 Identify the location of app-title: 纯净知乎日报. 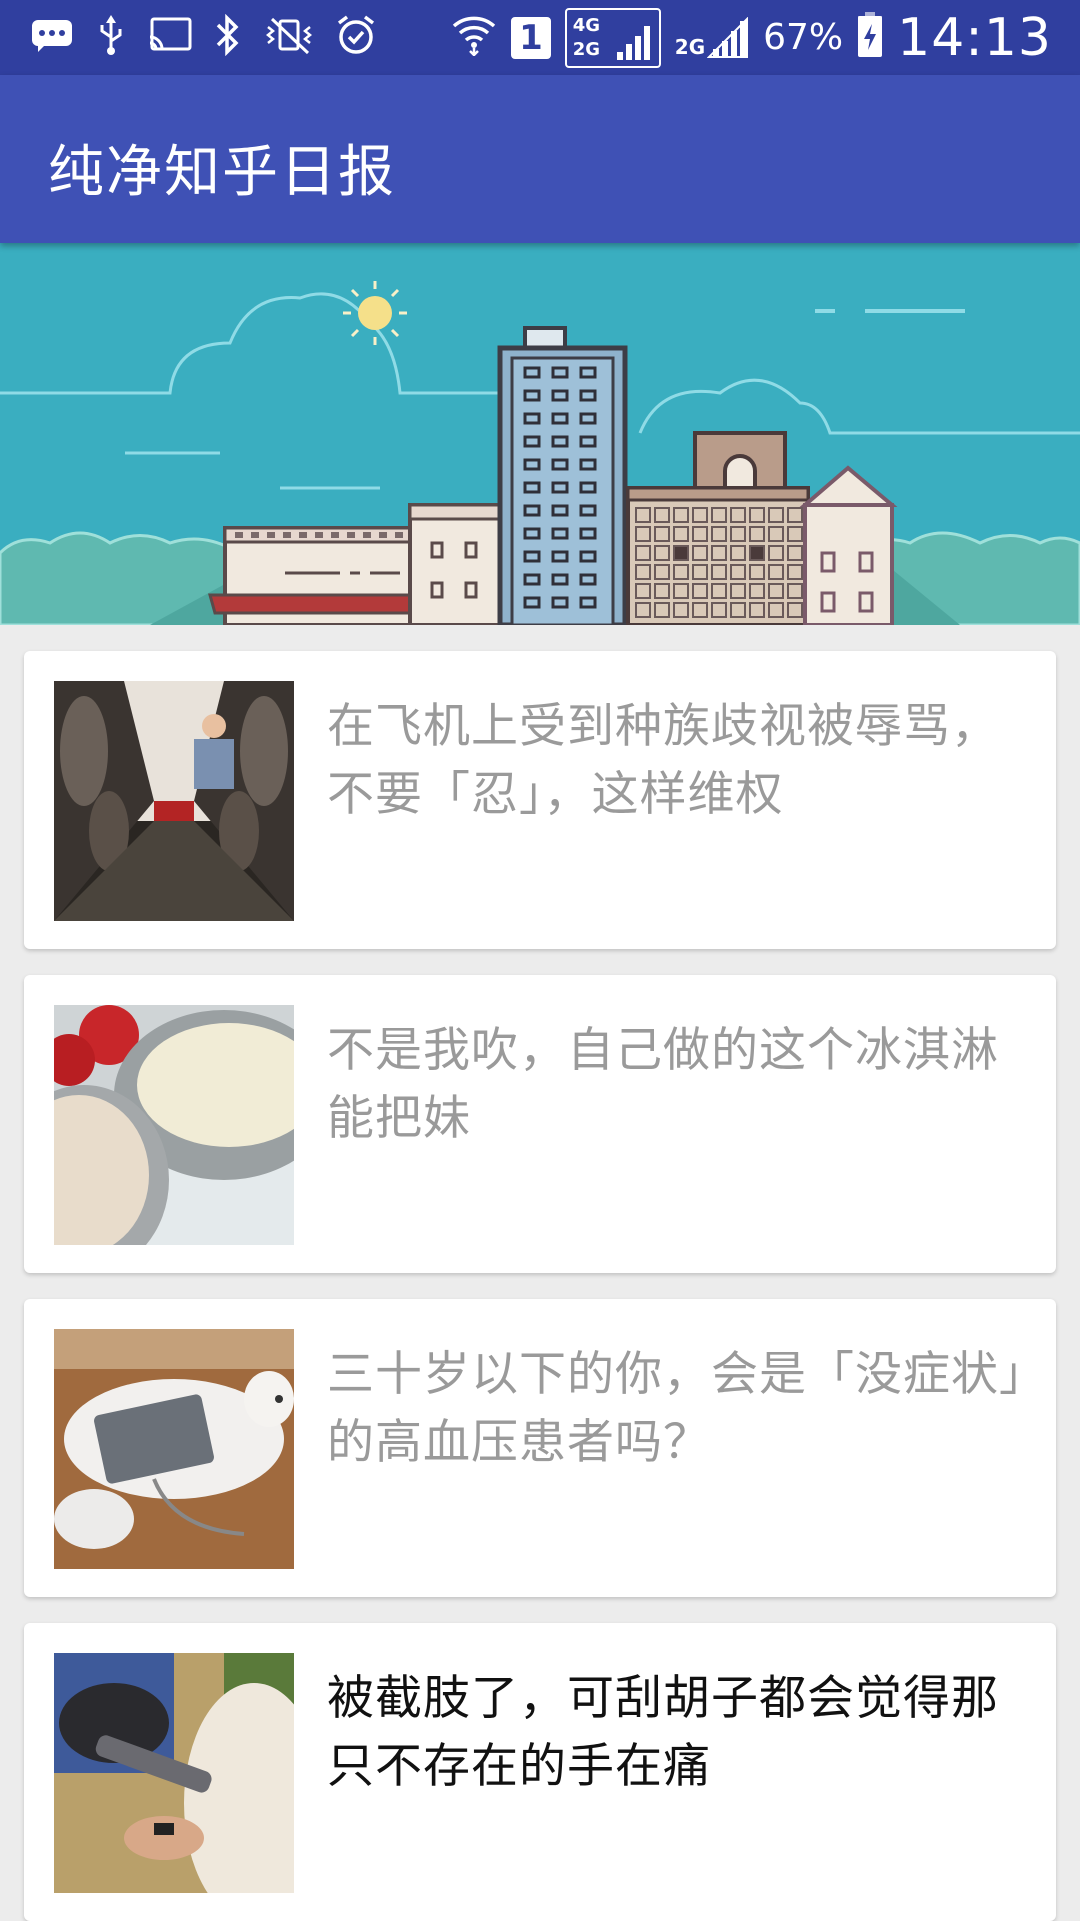
(222, 172).